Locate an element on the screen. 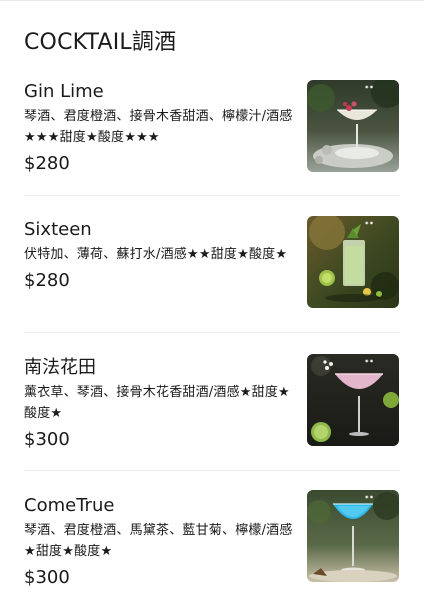 This screenshot has width=424, height=612. menu-item-description: 薰衣草、琴酒、接骨木花香甜酒/酒感★甜度★酸度★ is located at coordinates (157, 403).